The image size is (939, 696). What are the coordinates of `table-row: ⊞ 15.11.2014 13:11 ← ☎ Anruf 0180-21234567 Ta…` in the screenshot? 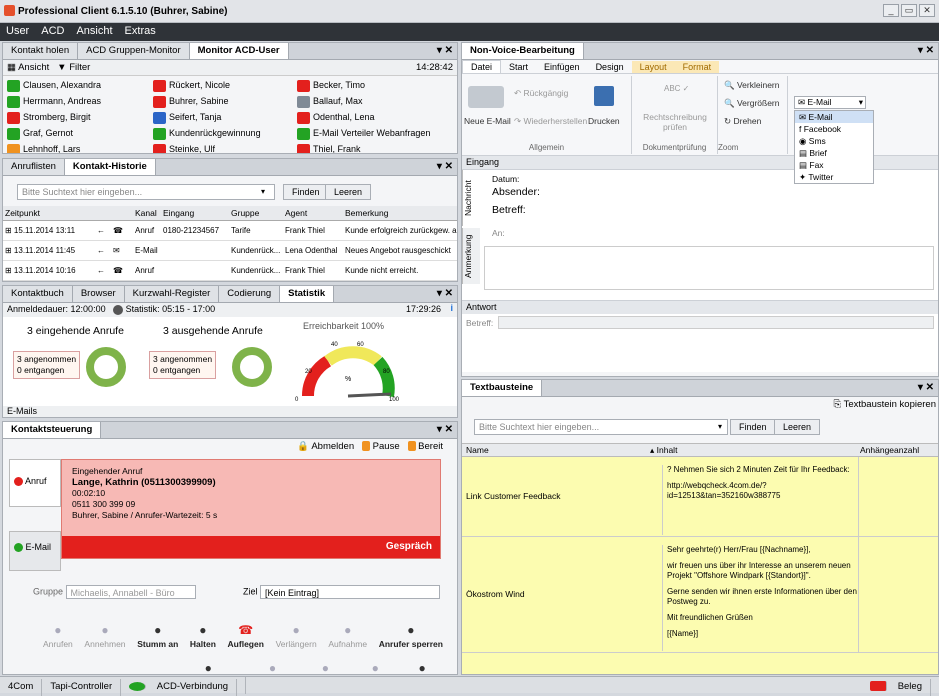 It's located at (230, 230).